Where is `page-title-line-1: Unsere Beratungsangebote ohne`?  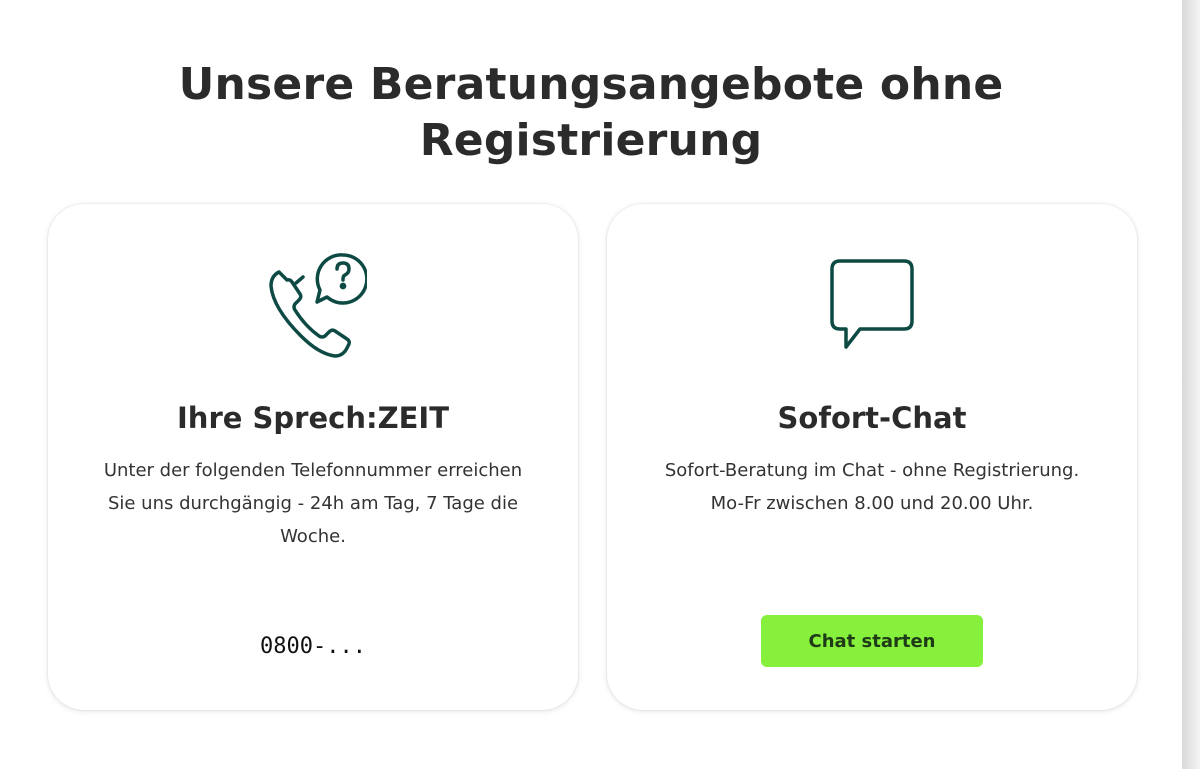
page-title-line-1: Unsere Beratungsangebote ohne is located at coordinates (591, 85).